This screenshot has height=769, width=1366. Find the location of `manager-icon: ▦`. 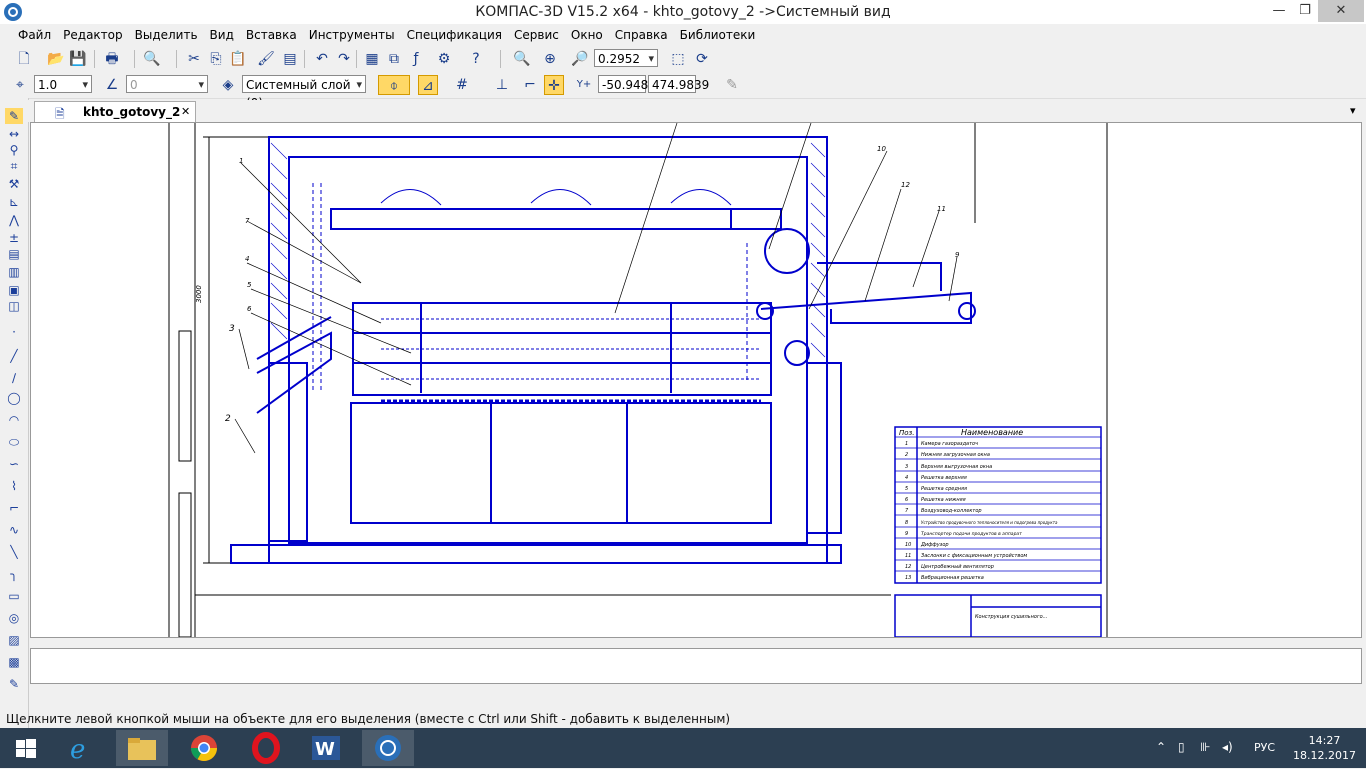

manager-icon: ▦ is located at coordinates (372, 59).